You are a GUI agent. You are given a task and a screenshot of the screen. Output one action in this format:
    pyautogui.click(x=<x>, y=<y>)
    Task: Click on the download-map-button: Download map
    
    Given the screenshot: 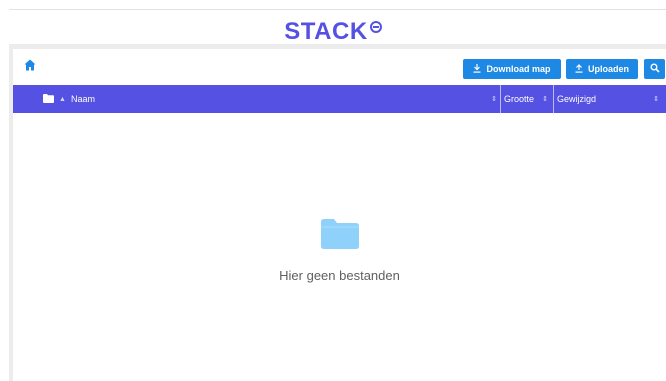 What is the action you would take?
    pyautogui.click(x=512, y=69)
    